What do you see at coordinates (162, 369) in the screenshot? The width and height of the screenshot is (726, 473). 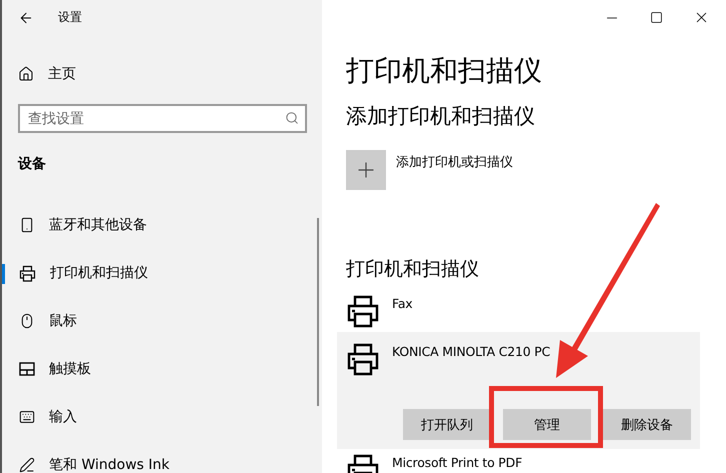 I see `sidebar-item: 触摸板` at bounding box center [162, 369].